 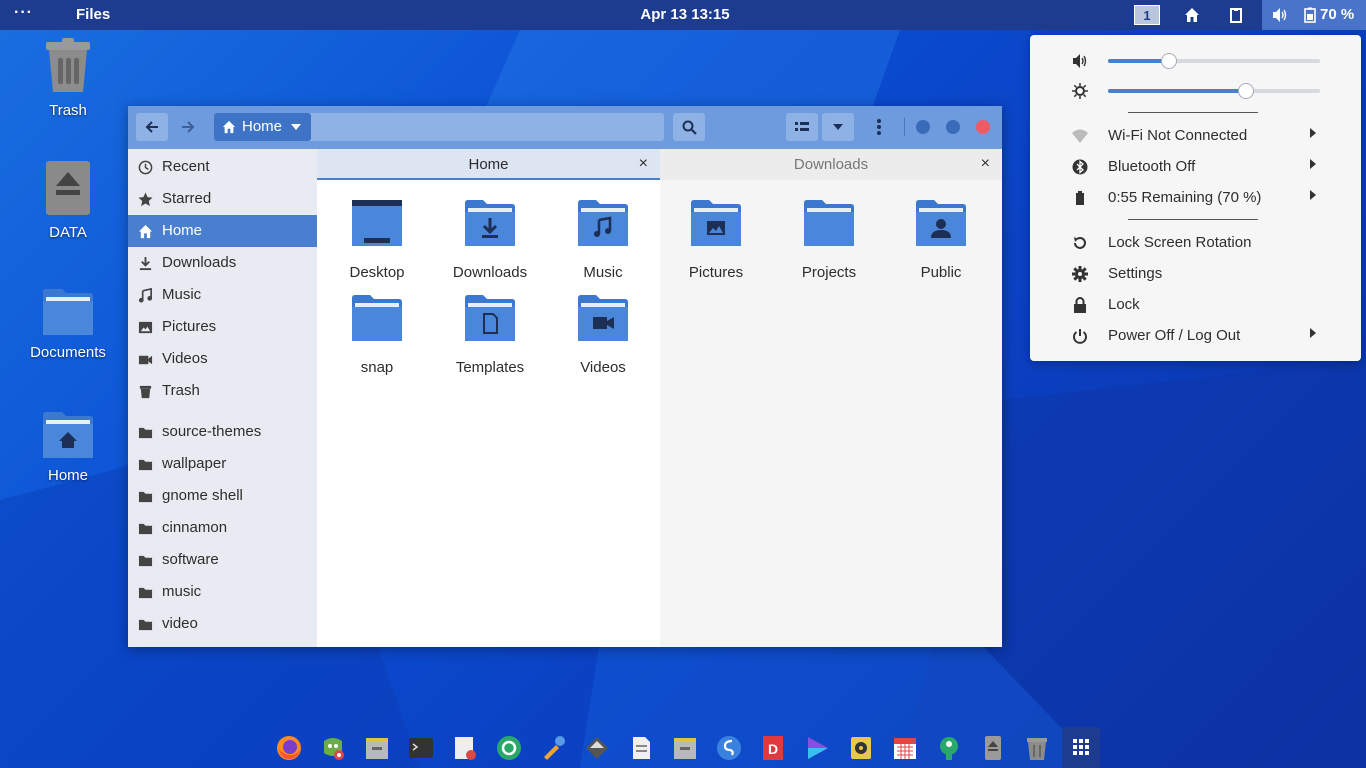 What do you see at coordinates (152, 127) in the screenshot?
I see `back-button` at bounding box center [152, 127].